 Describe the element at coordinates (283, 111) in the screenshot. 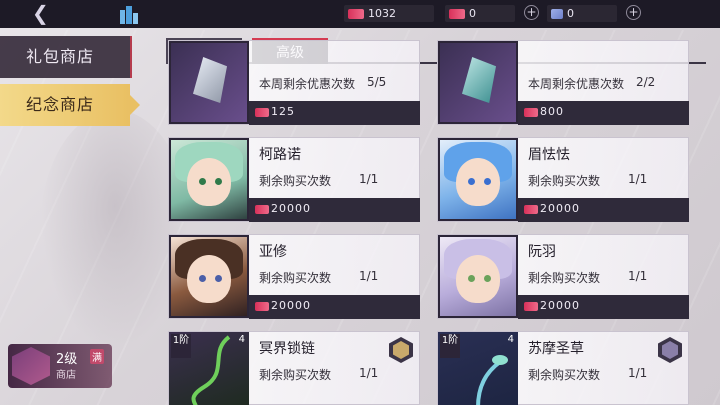

I see `item-price: 125` at that location.